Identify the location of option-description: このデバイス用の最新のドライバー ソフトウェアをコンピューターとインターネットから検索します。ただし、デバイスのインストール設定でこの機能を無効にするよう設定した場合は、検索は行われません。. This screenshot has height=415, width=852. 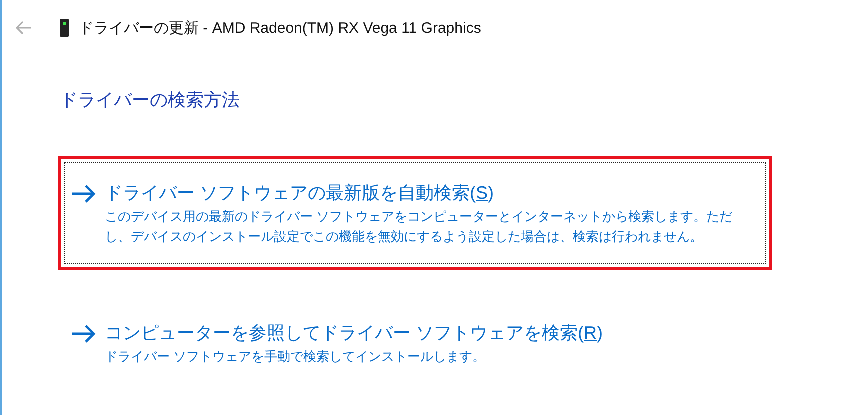
(419, 227).